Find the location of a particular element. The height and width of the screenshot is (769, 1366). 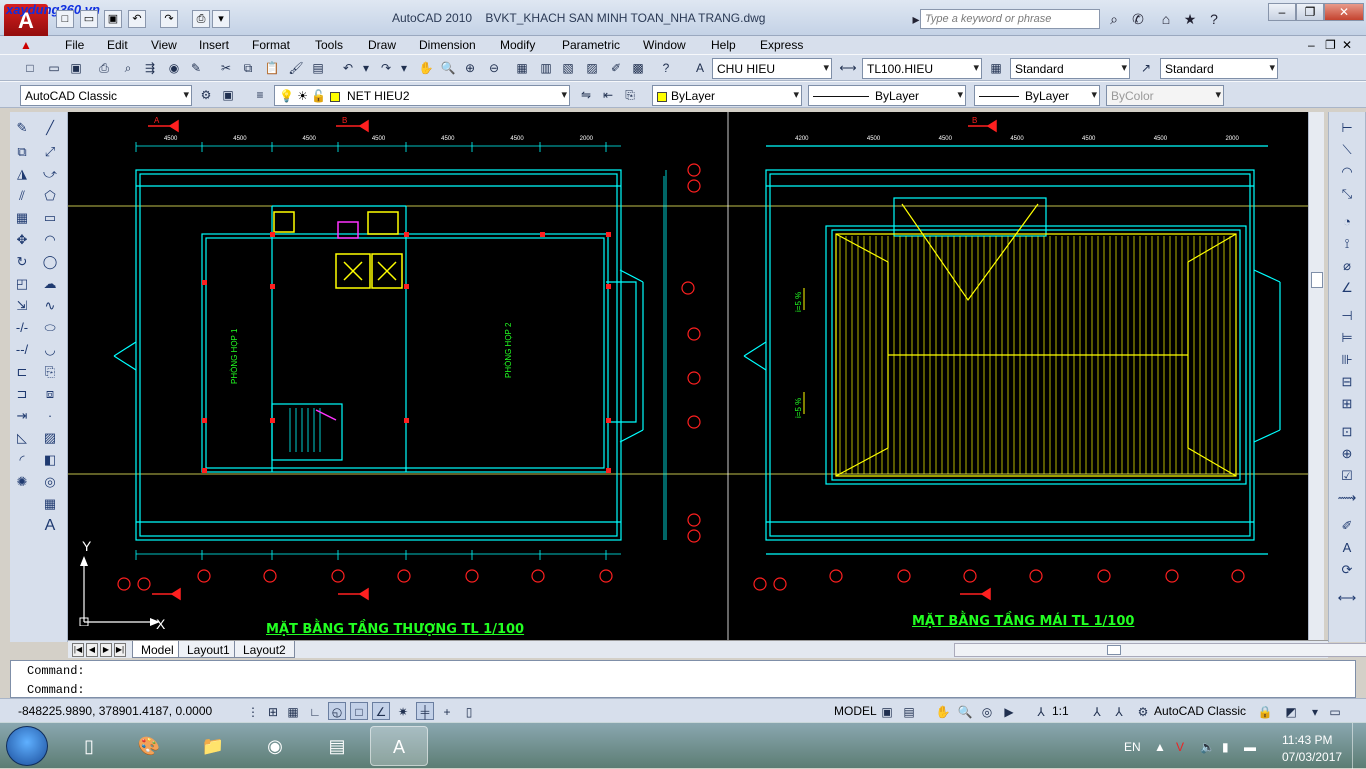

make-object-layer-current-icon: ⇋ is located at coordinates (586, 95).